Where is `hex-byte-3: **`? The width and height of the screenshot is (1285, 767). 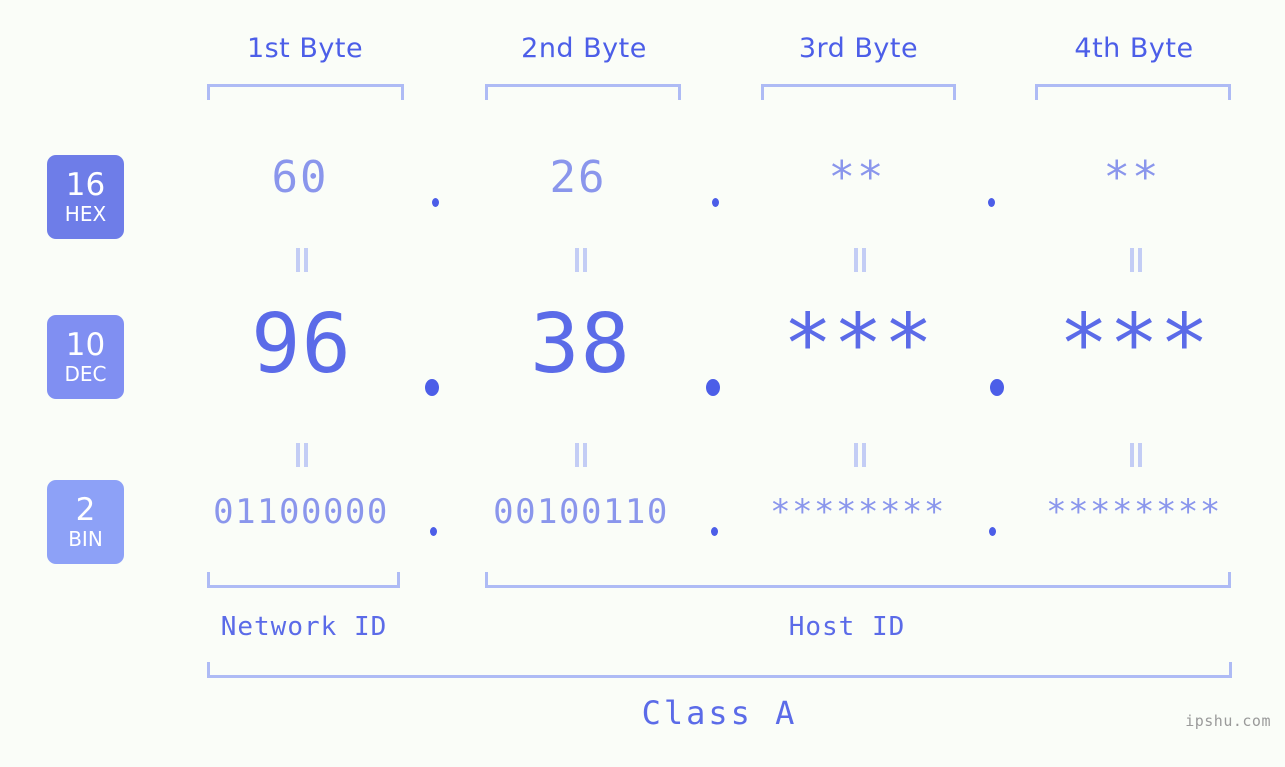
hex-byte-3: ** is located at coordinates (857, 177).